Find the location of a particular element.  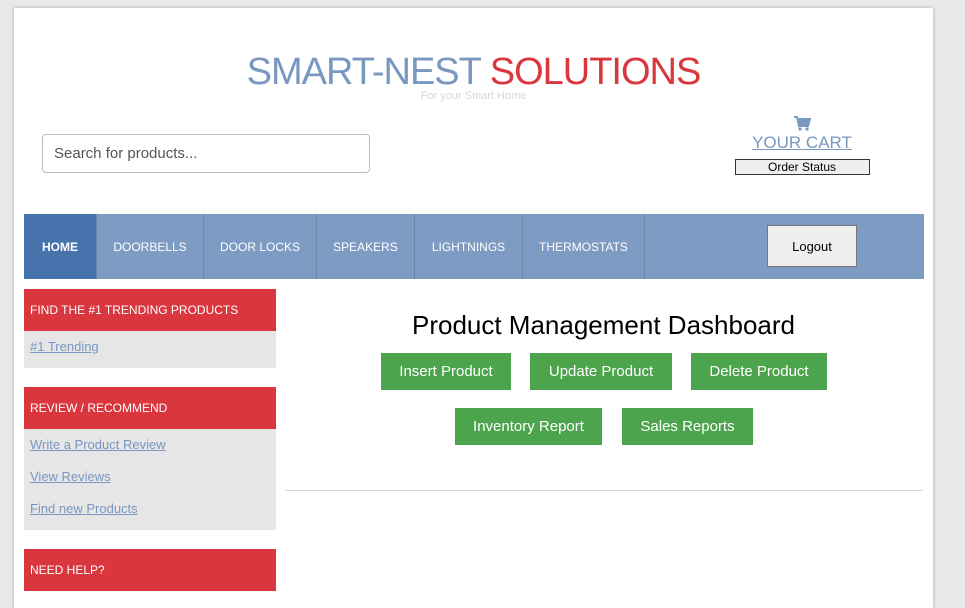

sidebar-body-trending: #1 Trending is located at coordinates (150, 349).